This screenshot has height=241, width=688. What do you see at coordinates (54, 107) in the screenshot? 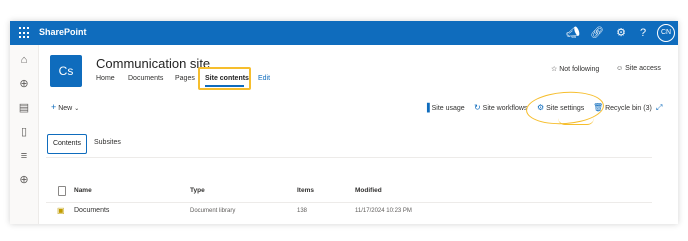
I see `plus-icon: +` at bounding box center [54, 107].